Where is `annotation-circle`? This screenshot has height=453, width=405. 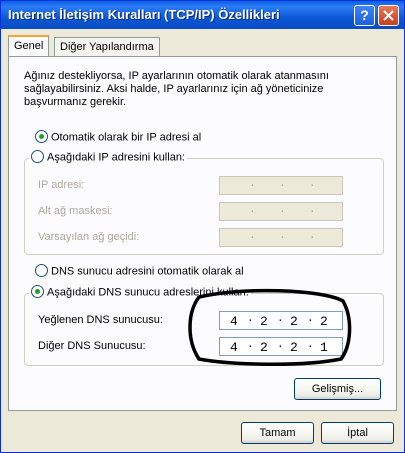
annotation-circle is located at coordinates (270, 327).